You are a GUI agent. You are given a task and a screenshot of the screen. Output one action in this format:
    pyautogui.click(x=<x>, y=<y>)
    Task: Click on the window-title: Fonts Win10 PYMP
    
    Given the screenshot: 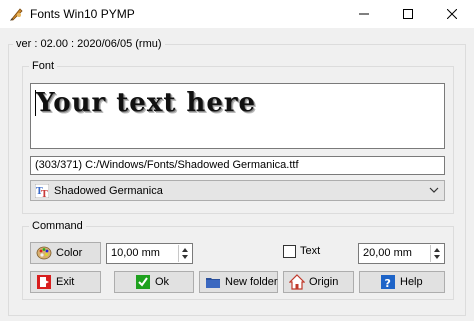 What is the action you would take?
    pyautogui.click(x=82, y=14)
    